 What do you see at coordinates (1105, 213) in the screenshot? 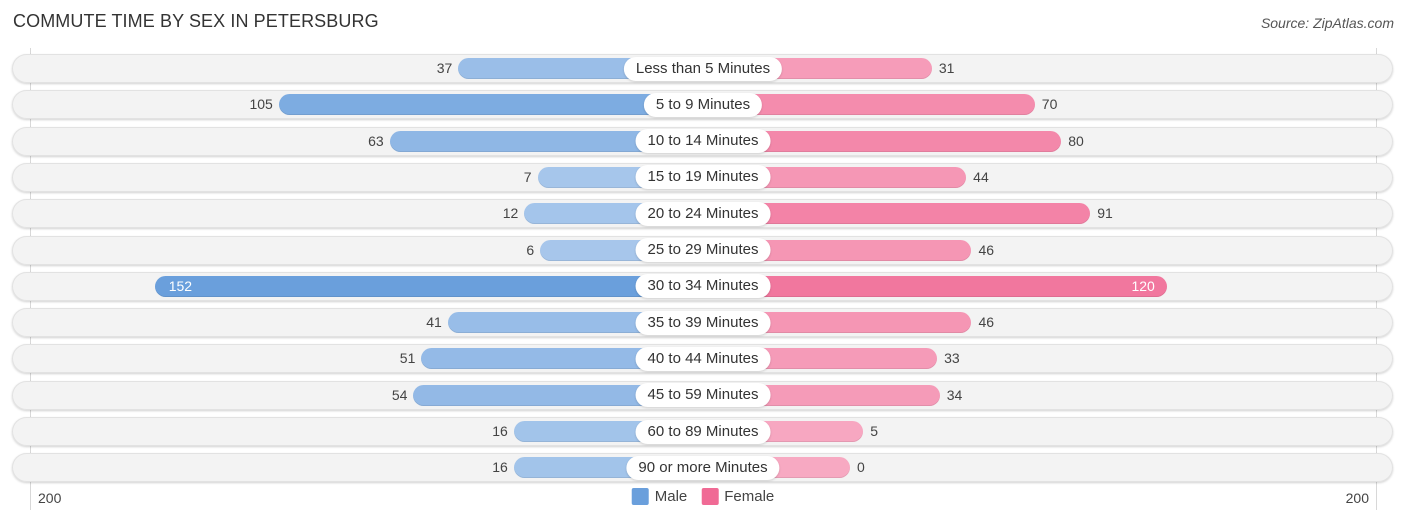
I see `female-value-label: 91` at bounding box center [1105, 213].